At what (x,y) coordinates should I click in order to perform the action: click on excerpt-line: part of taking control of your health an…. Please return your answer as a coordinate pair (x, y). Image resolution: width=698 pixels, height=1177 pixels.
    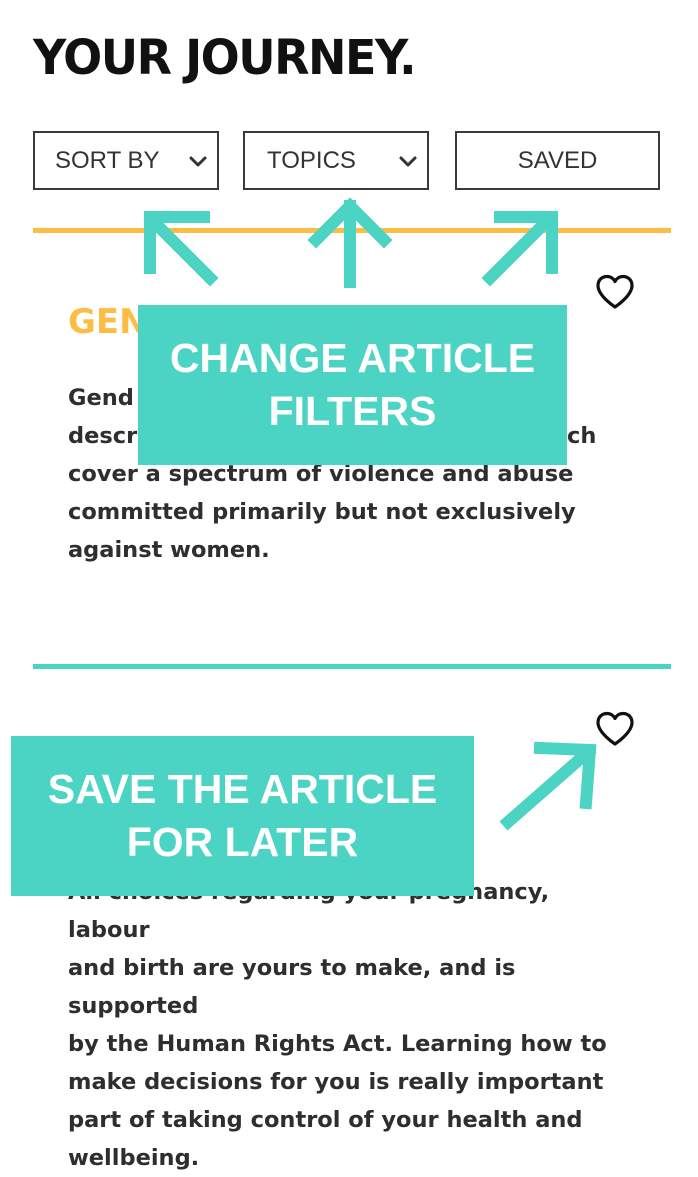
    Looking at the image, I should click on (325, 1120).